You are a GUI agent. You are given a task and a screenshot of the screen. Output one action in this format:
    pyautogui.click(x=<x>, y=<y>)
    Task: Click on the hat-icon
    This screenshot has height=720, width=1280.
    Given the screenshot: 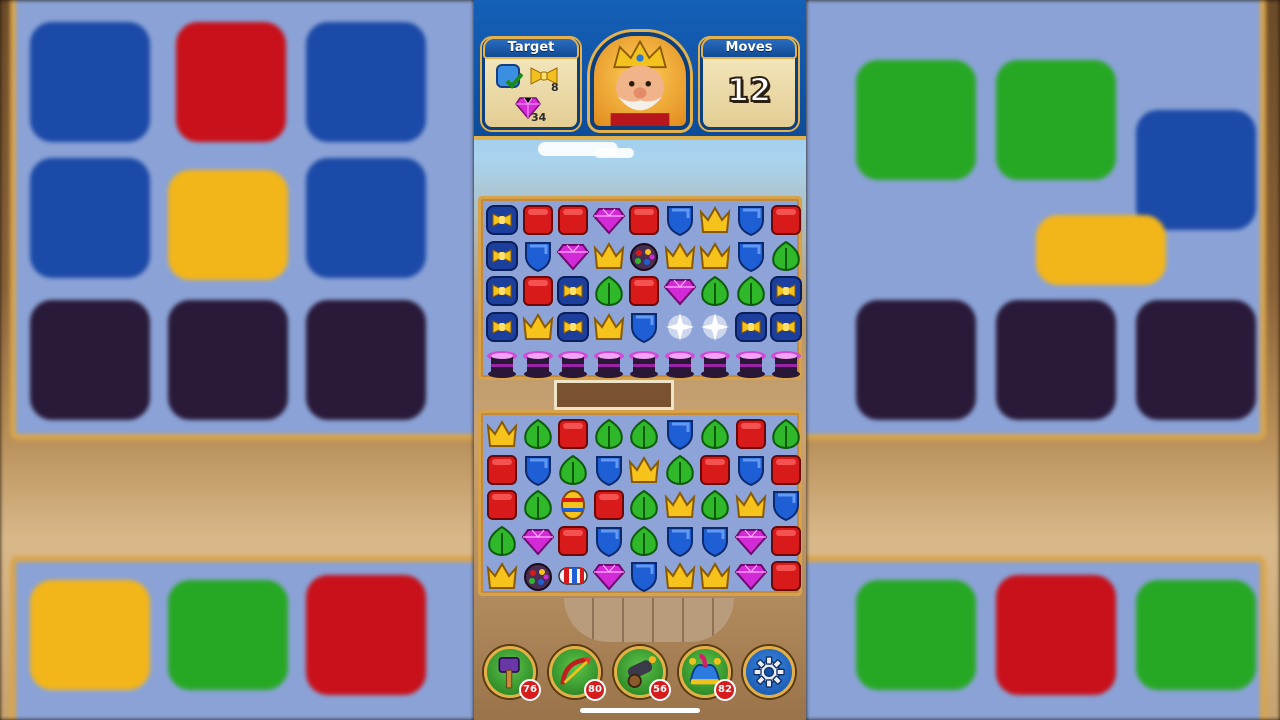 What is the action you would take?
    pyautogui.click(x=608, y=364)
    